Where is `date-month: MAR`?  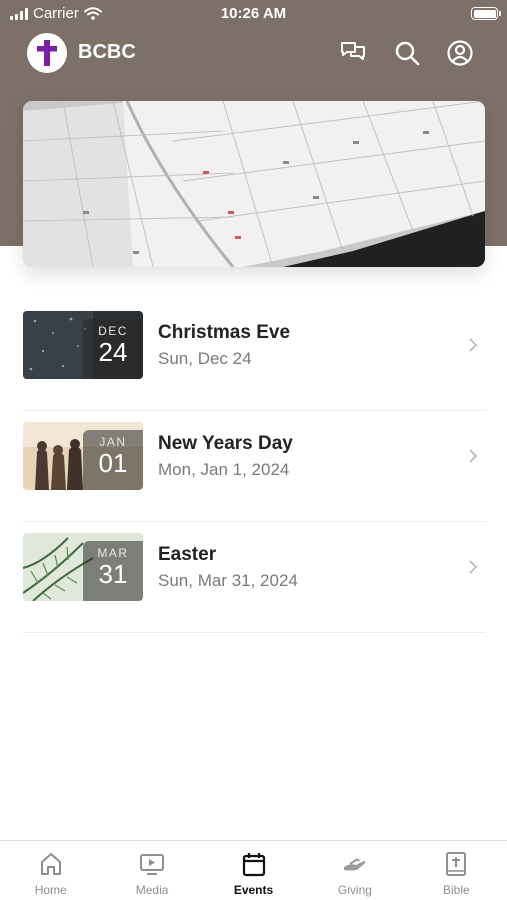 date-month: MAR is located at coordinates (113, 553).